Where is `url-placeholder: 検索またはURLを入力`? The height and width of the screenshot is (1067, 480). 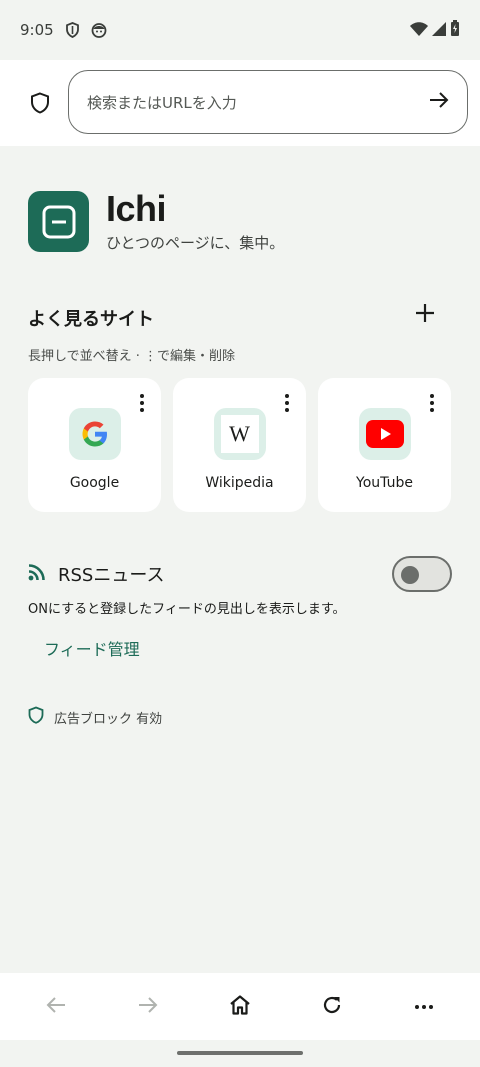
url-placeholder: 検索またはURLを入力 is located at coordinates (162, 102).